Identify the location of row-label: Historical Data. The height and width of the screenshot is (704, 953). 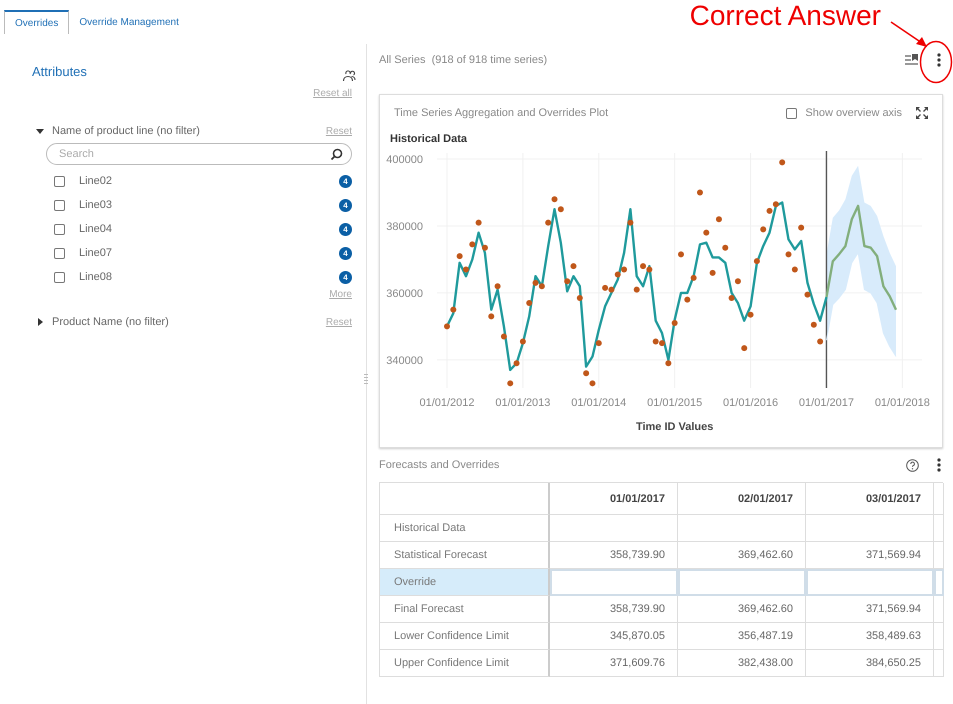
(465, 528).